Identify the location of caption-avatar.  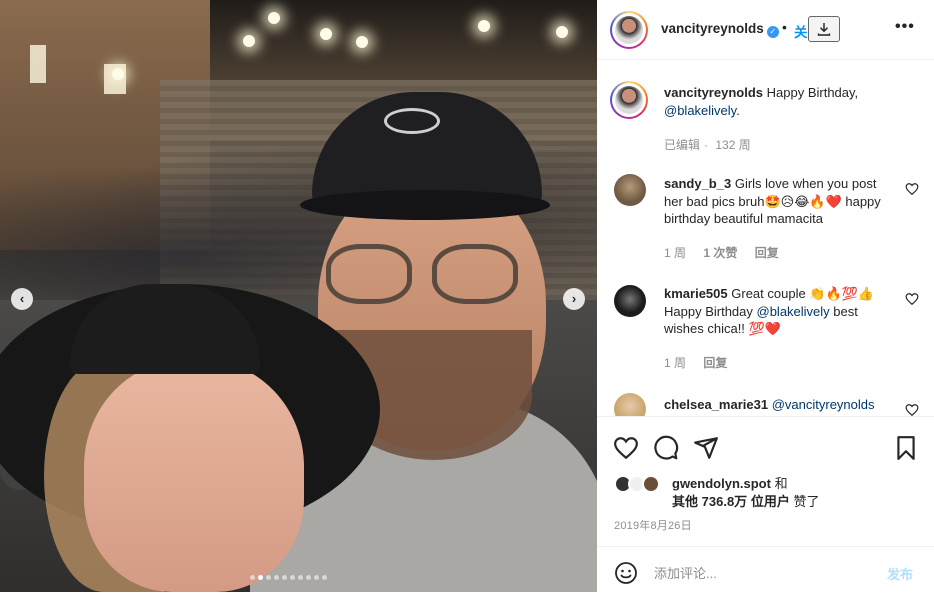
(629, 100).